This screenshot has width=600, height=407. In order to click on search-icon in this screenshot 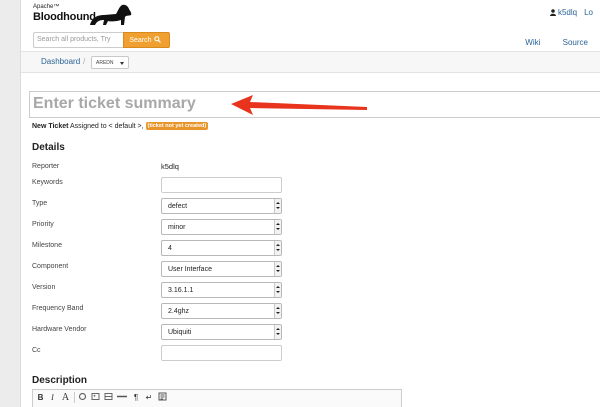, I will do `click(158, 39)`.